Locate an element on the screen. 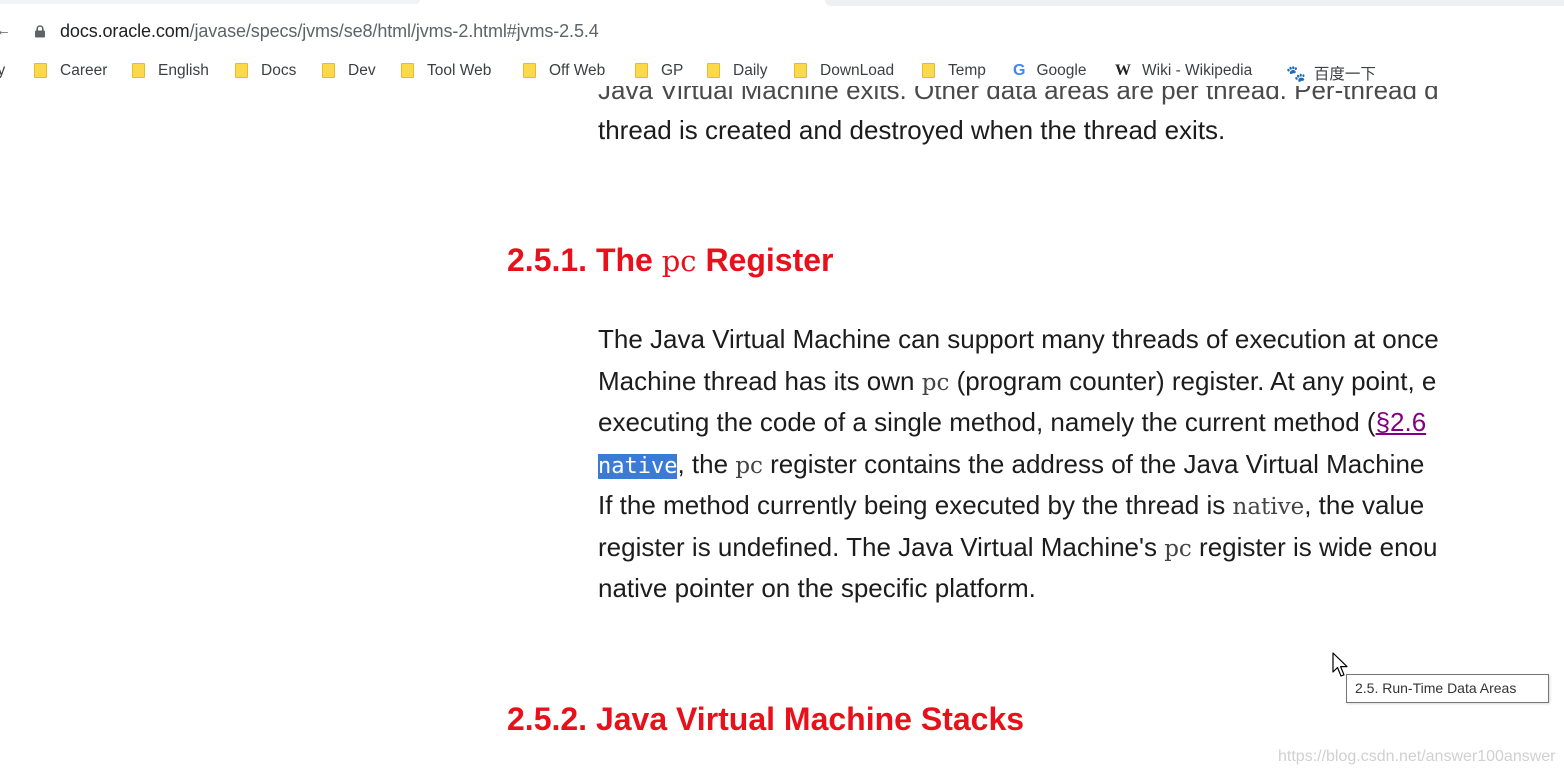 This screenshot has height=776, width=1564. section-number: 2.5.2. is located at coordinates (547, 719).